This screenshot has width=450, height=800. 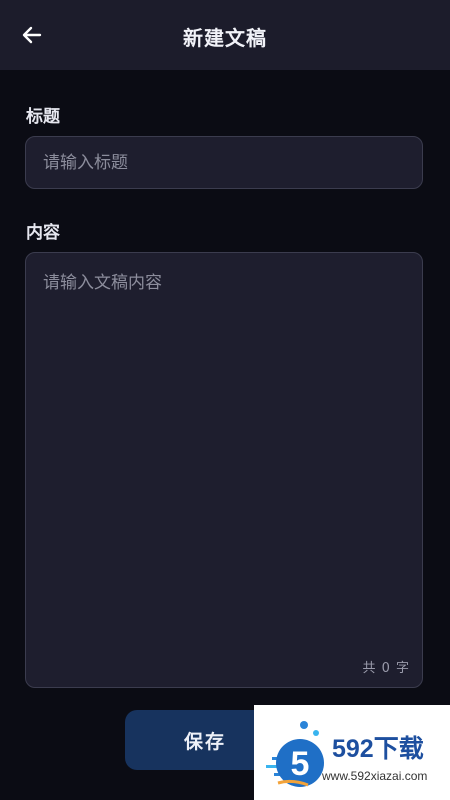 What do you see at coordinates (300, 764) in the screenshot?
I see `svg-text: 5` at bounding box center [300, 764].